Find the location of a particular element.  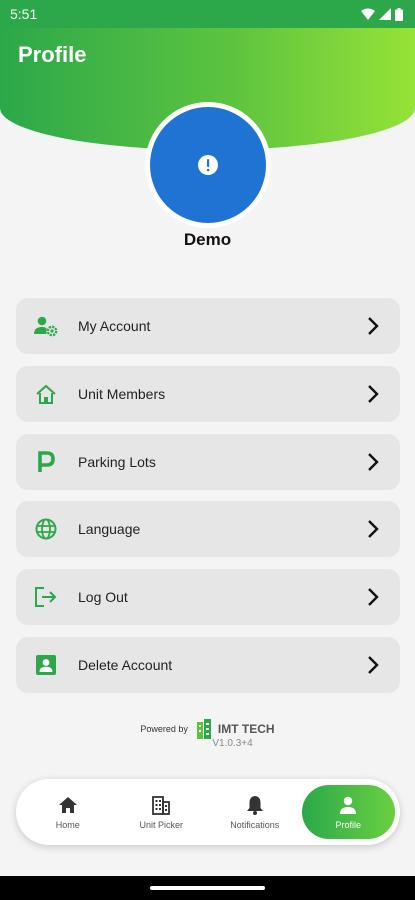

logout-icon is located at coordinates (46, 597).